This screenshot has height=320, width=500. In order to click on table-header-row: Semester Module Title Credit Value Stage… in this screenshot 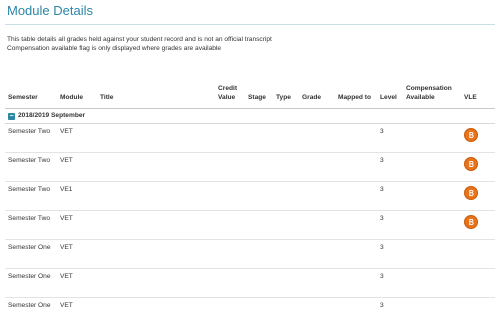, I will do `click(250, 94)`.